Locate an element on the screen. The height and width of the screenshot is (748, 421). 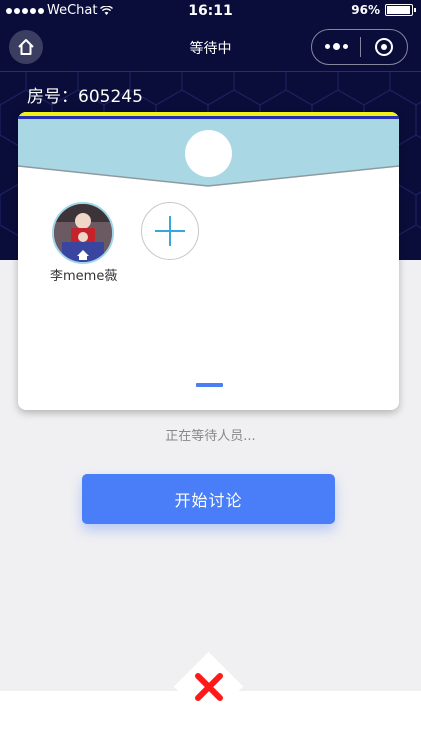
room-number: 房号：605245 is located at coordinates (85, 97).